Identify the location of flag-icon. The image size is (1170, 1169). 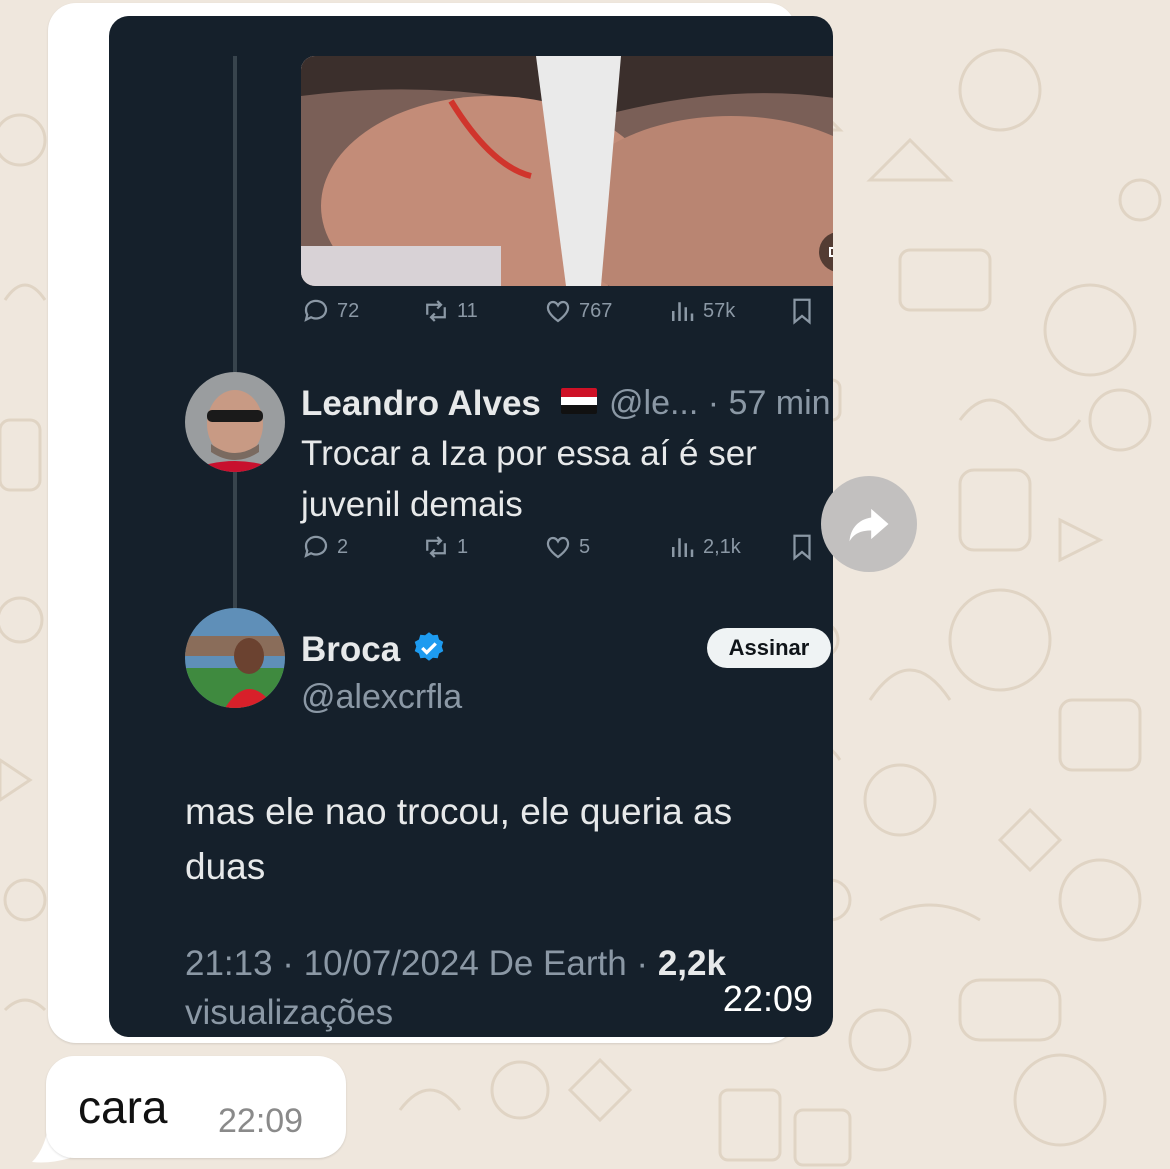
(579, 401).